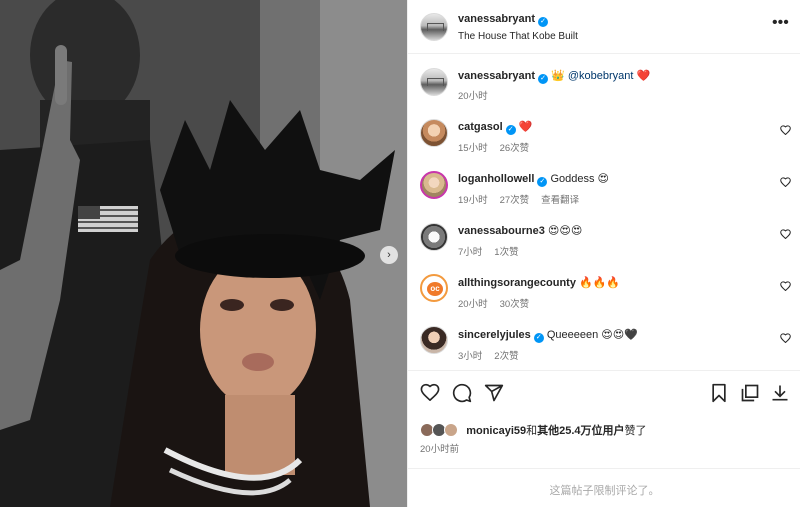 This screenshot has height=507, width=800. I want to click on like-heart-icon, so click(430, 393).